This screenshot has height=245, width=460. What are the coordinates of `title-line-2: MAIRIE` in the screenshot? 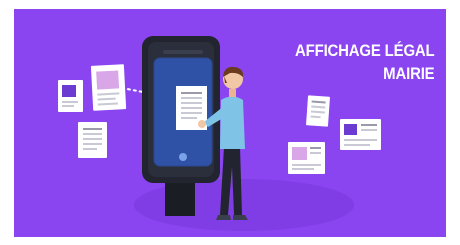 It's located at (408, 73).